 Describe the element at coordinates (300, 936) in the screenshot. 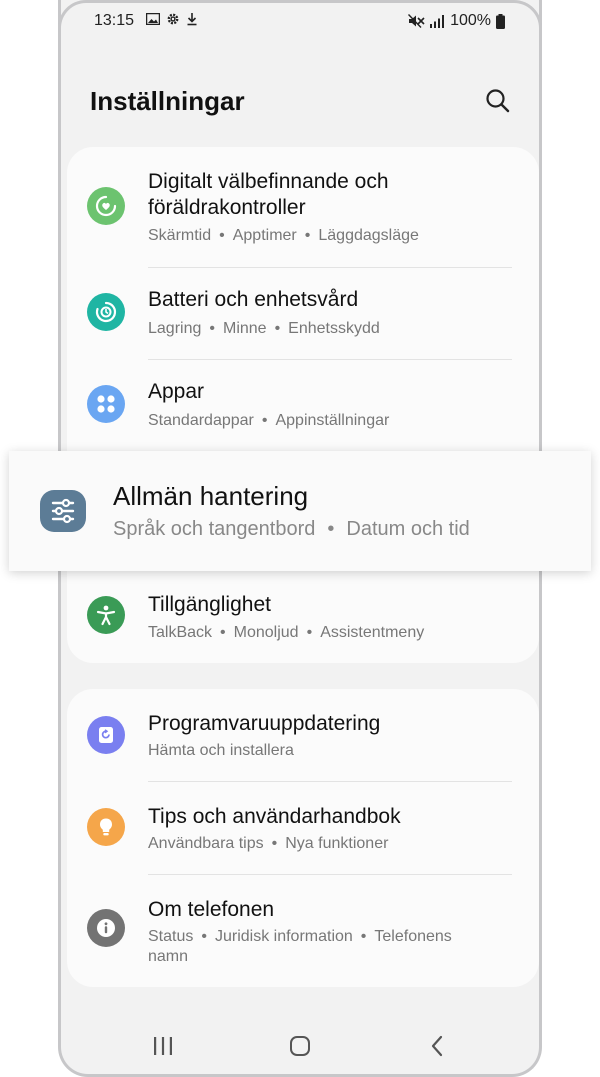

I see `setting-subtitle: Status • Juridisk information • Telefonens` at that location.